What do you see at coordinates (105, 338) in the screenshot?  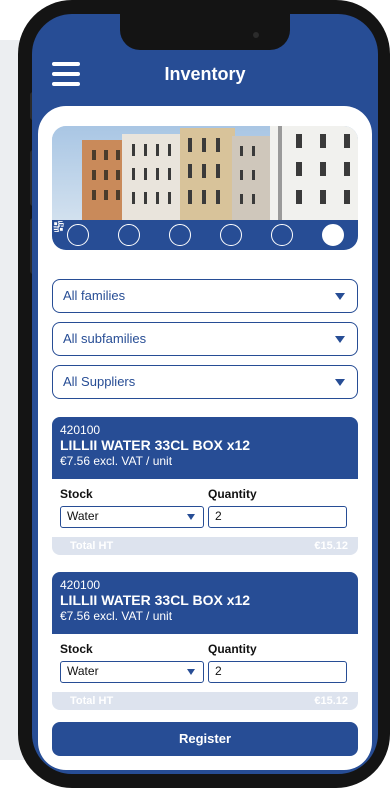 I see `subfamily-filter-value: All subfamilies` at bounding box center [105, 338].